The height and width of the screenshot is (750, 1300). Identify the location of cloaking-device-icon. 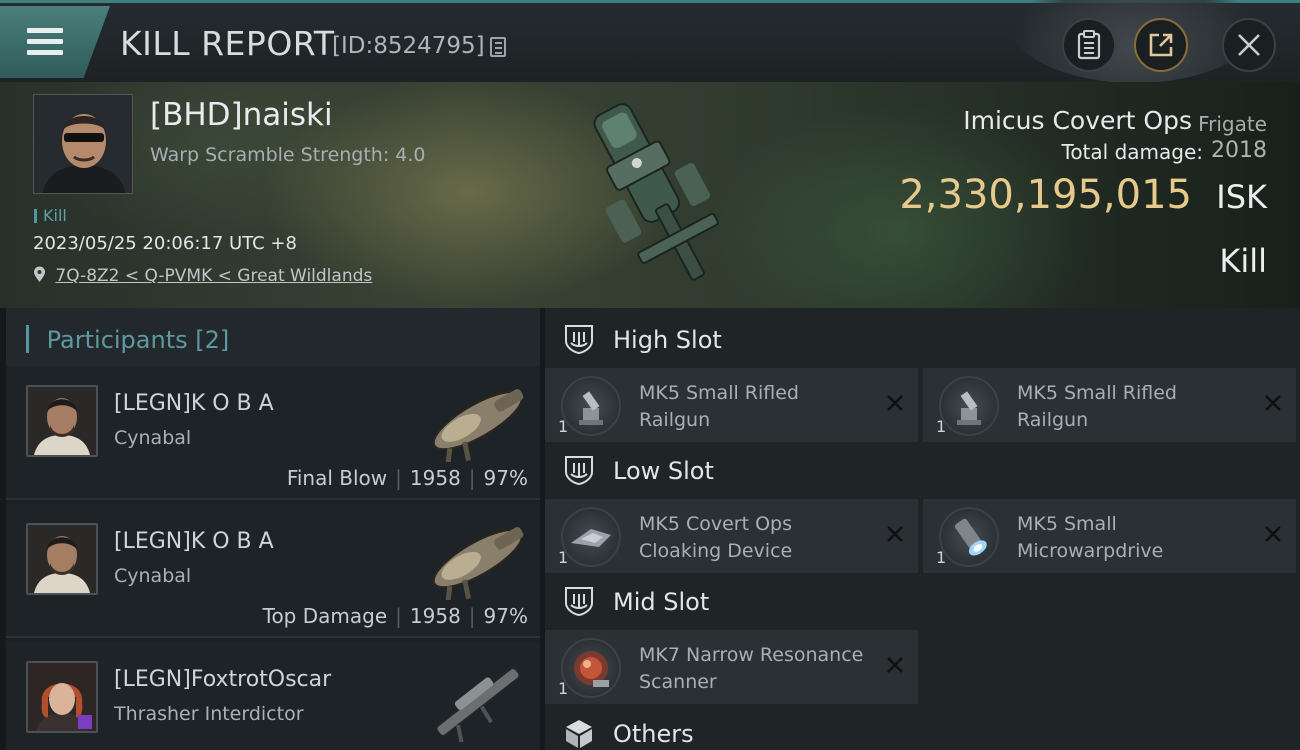
(591, 537).